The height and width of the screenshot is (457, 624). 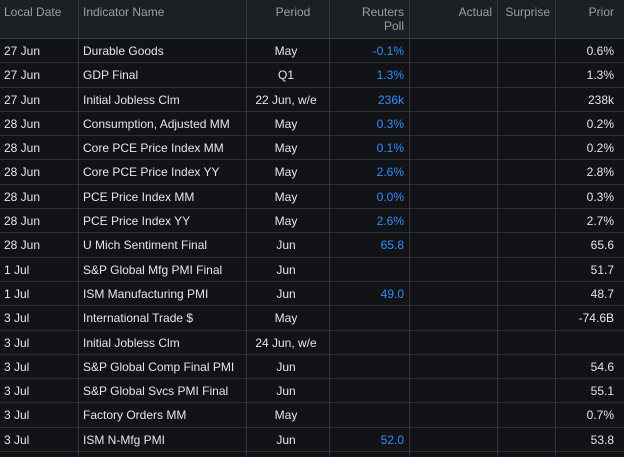 What do you see at coordinates (390, 123) in the screenshot?
I see `cell-reuters-poll: 0.3%` at bounding box center [390, 123].